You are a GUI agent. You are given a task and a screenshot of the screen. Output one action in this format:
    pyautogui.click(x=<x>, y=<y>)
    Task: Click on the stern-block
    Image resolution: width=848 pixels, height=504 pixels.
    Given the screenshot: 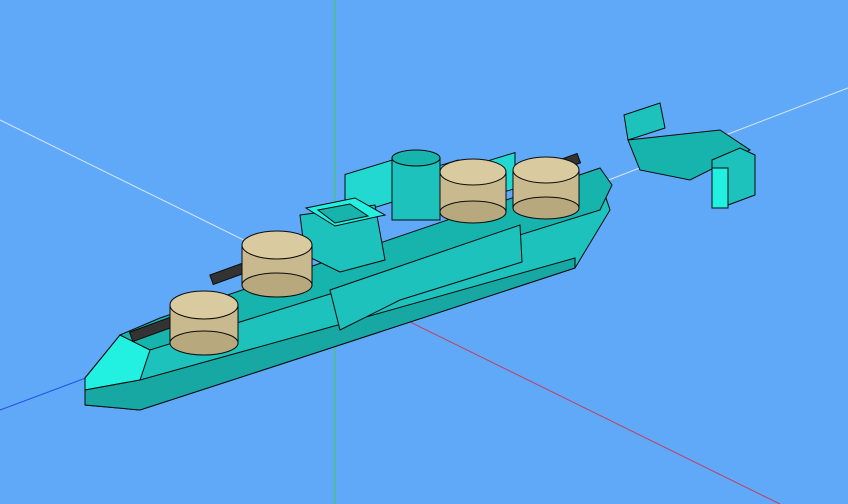 What is the action you would take?
    pyautogui.click(x=644, y=121)
    